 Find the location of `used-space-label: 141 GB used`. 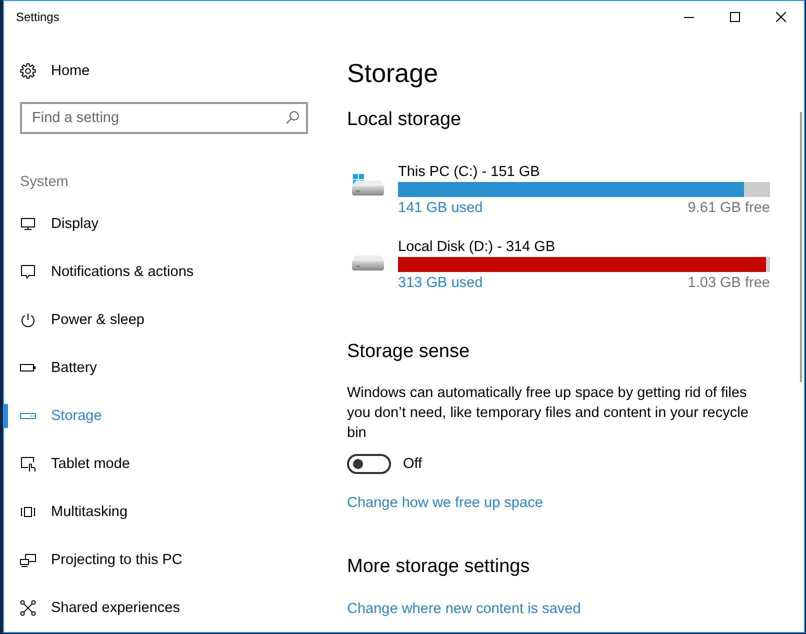

used-space-label: 141 GB used is located at coordinates (440, 208).